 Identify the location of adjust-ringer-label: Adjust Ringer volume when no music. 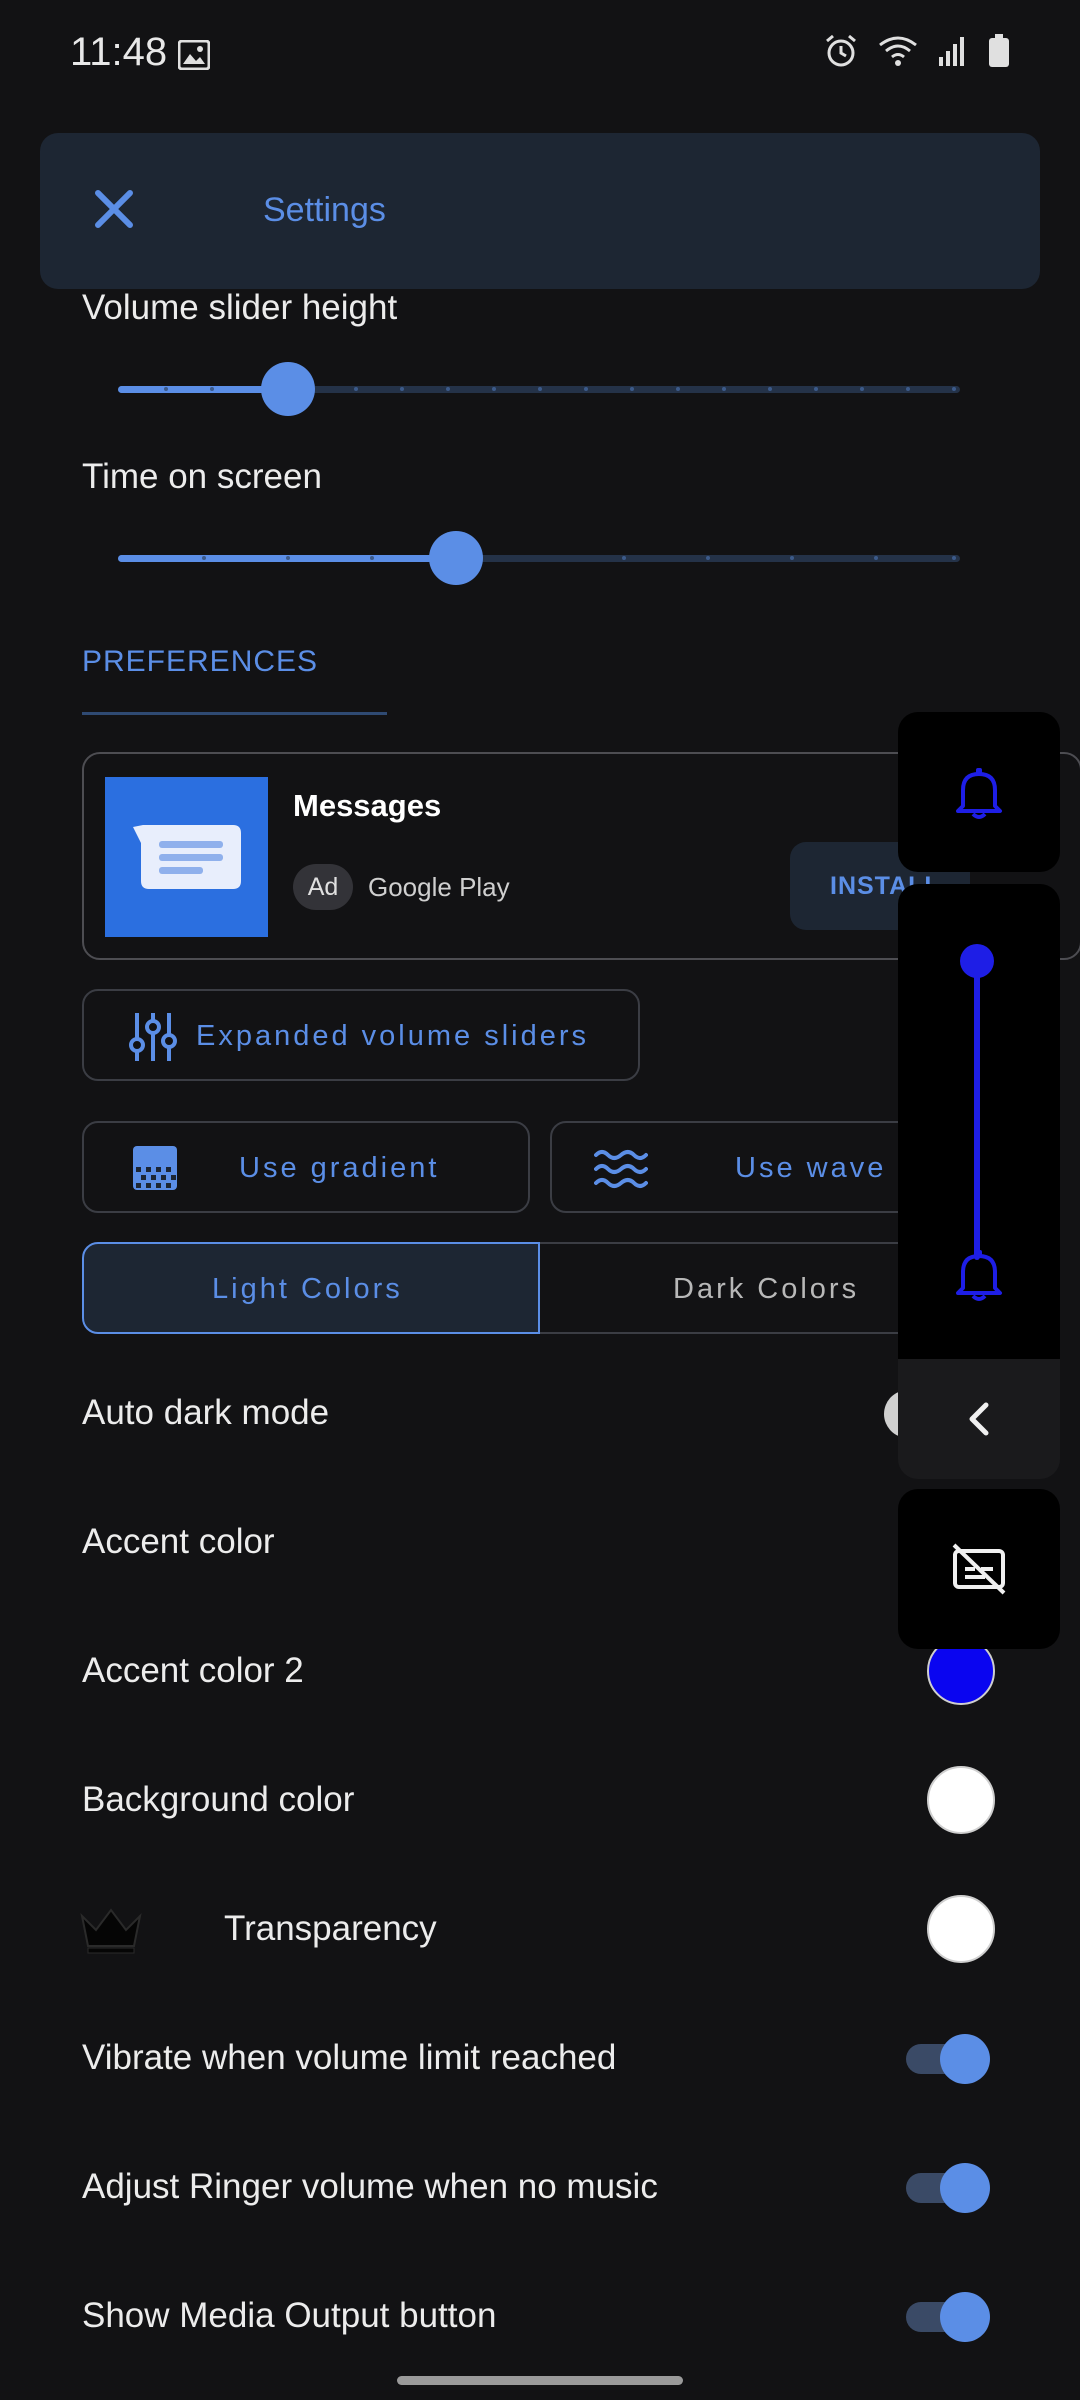
(370, 2186).